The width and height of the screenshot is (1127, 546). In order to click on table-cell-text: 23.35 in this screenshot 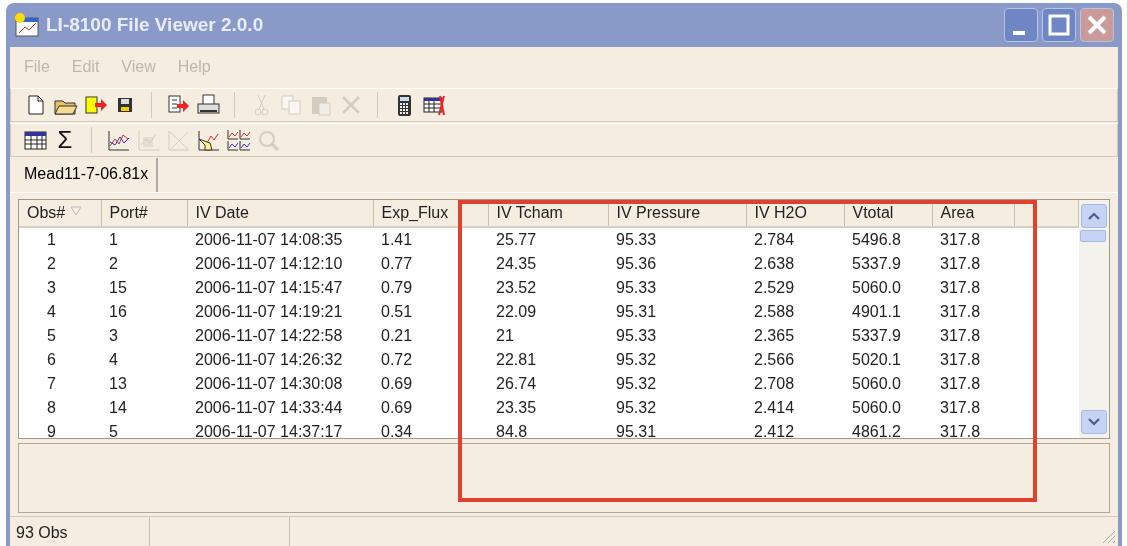, I will do `click(516, 408)`.